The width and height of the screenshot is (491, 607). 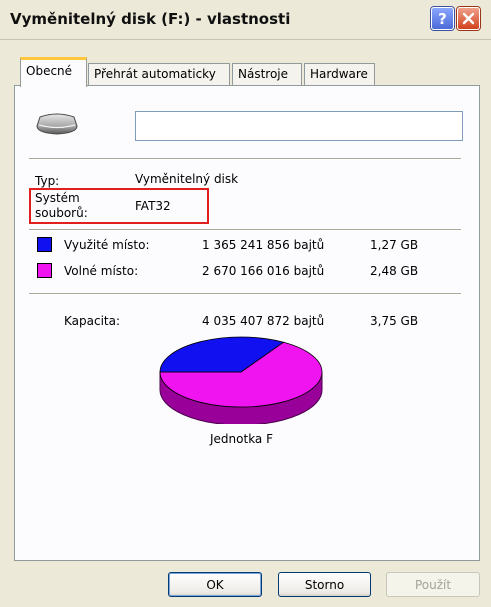 I want to click on type-value: Vyměnitelný disk, so click(x=187, y=179).